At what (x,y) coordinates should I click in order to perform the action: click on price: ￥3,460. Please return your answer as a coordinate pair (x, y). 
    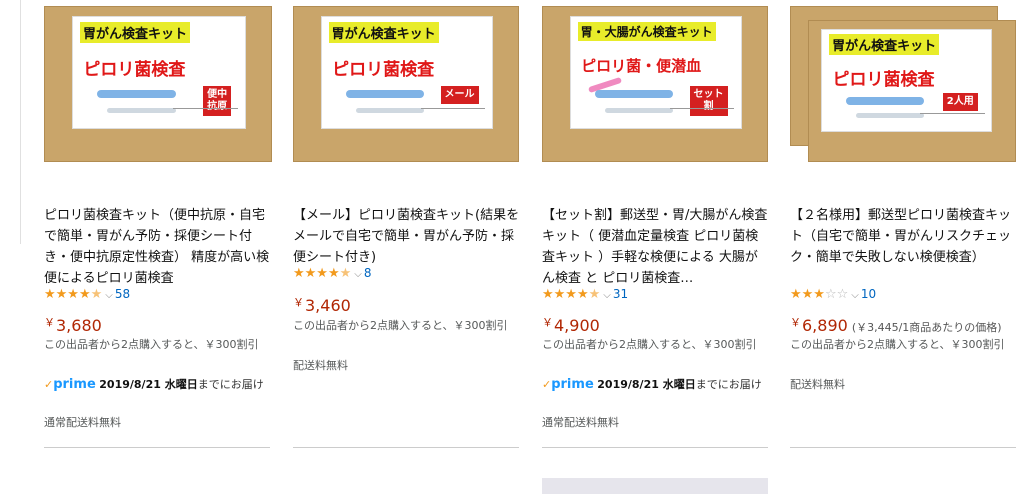
    Looking at the image, I should click on (322, 304).